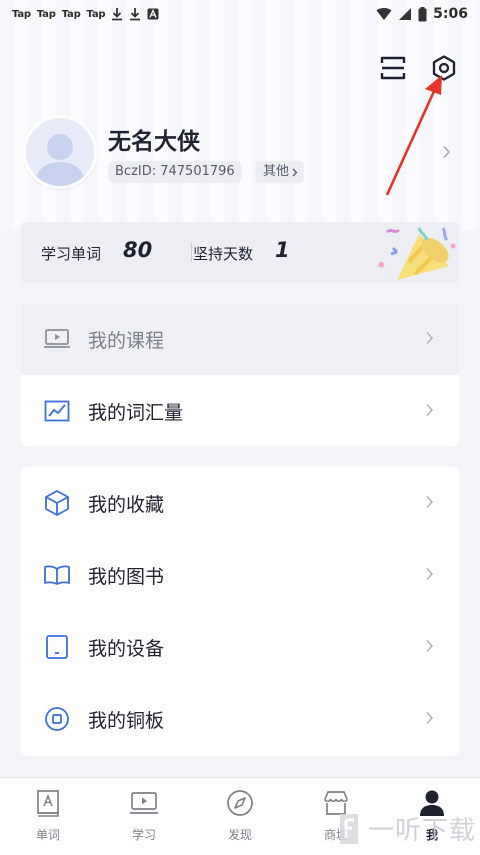 The width and height of the screenshot is (480, 855). Describe the element at coordinates (144, 803) in the screenshot. I see `study-screen-icon` at that location.